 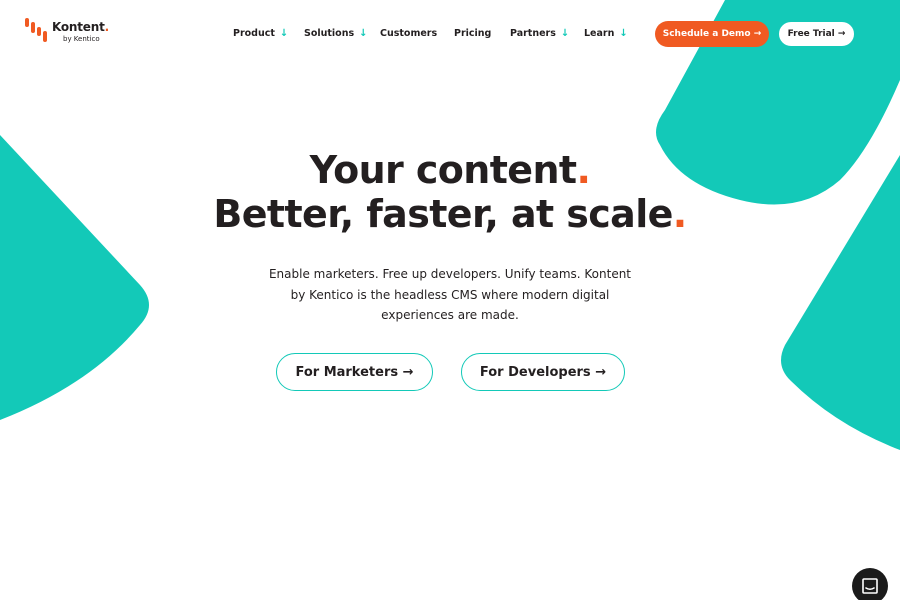 I want to click on chat-bubble-icon, so click(x=870, y=586).